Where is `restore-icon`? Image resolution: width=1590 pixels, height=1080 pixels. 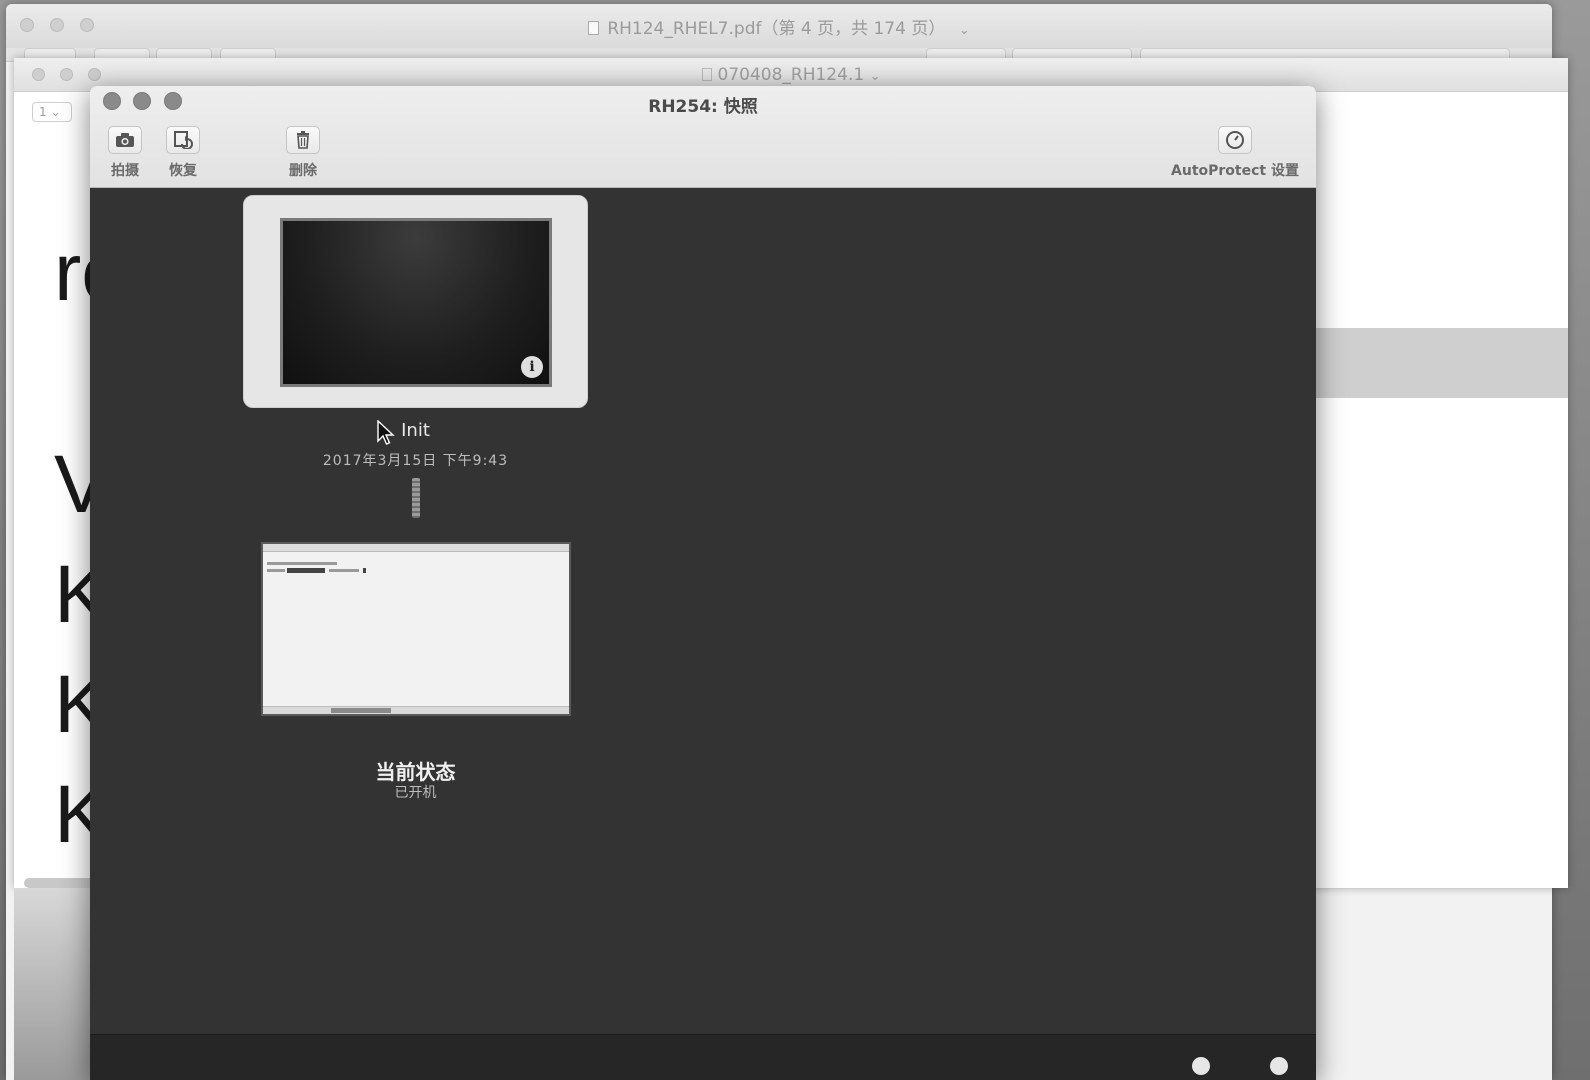 restore-icon is located at coordinates (183, 140).